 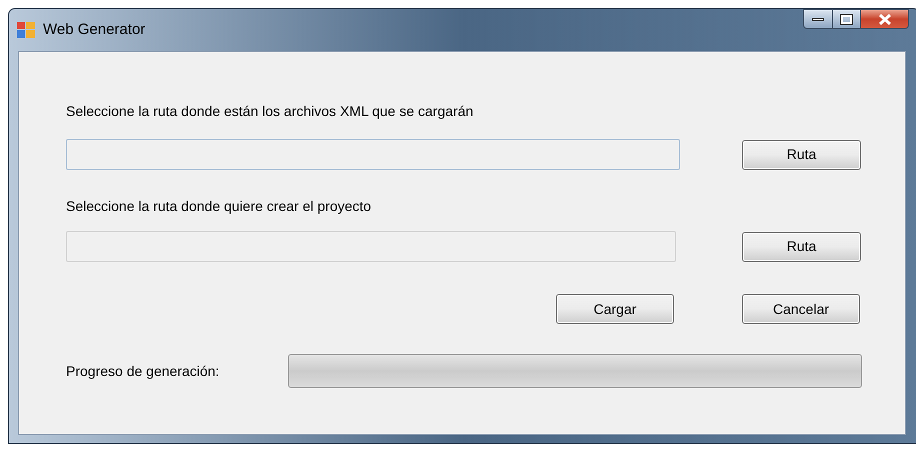 I want to click on window-title: Web Generator, so click(x=94, y=30).